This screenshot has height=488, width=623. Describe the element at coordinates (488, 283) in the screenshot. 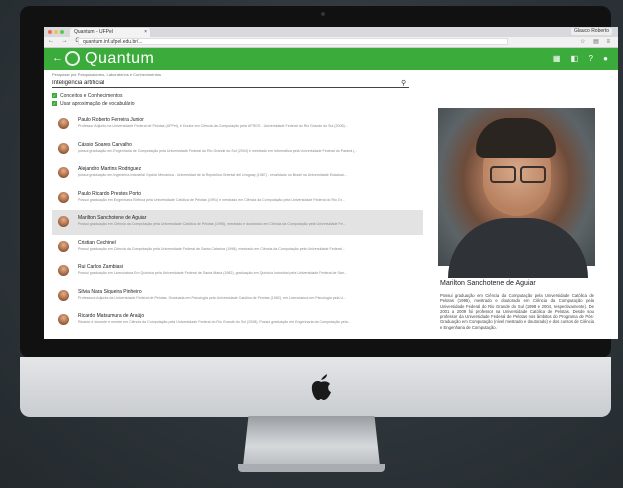

I see `detail-name: Marilton Sanchotene de Aguiar` at that location.